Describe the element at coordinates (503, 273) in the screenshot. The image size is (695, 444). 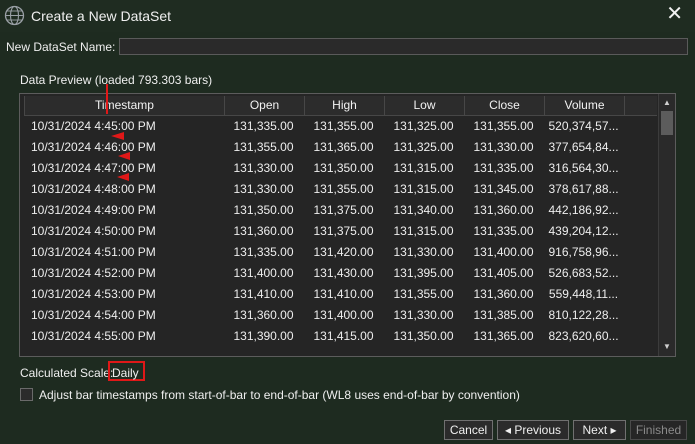
I see `cell-close: 131,405.00` at that location.